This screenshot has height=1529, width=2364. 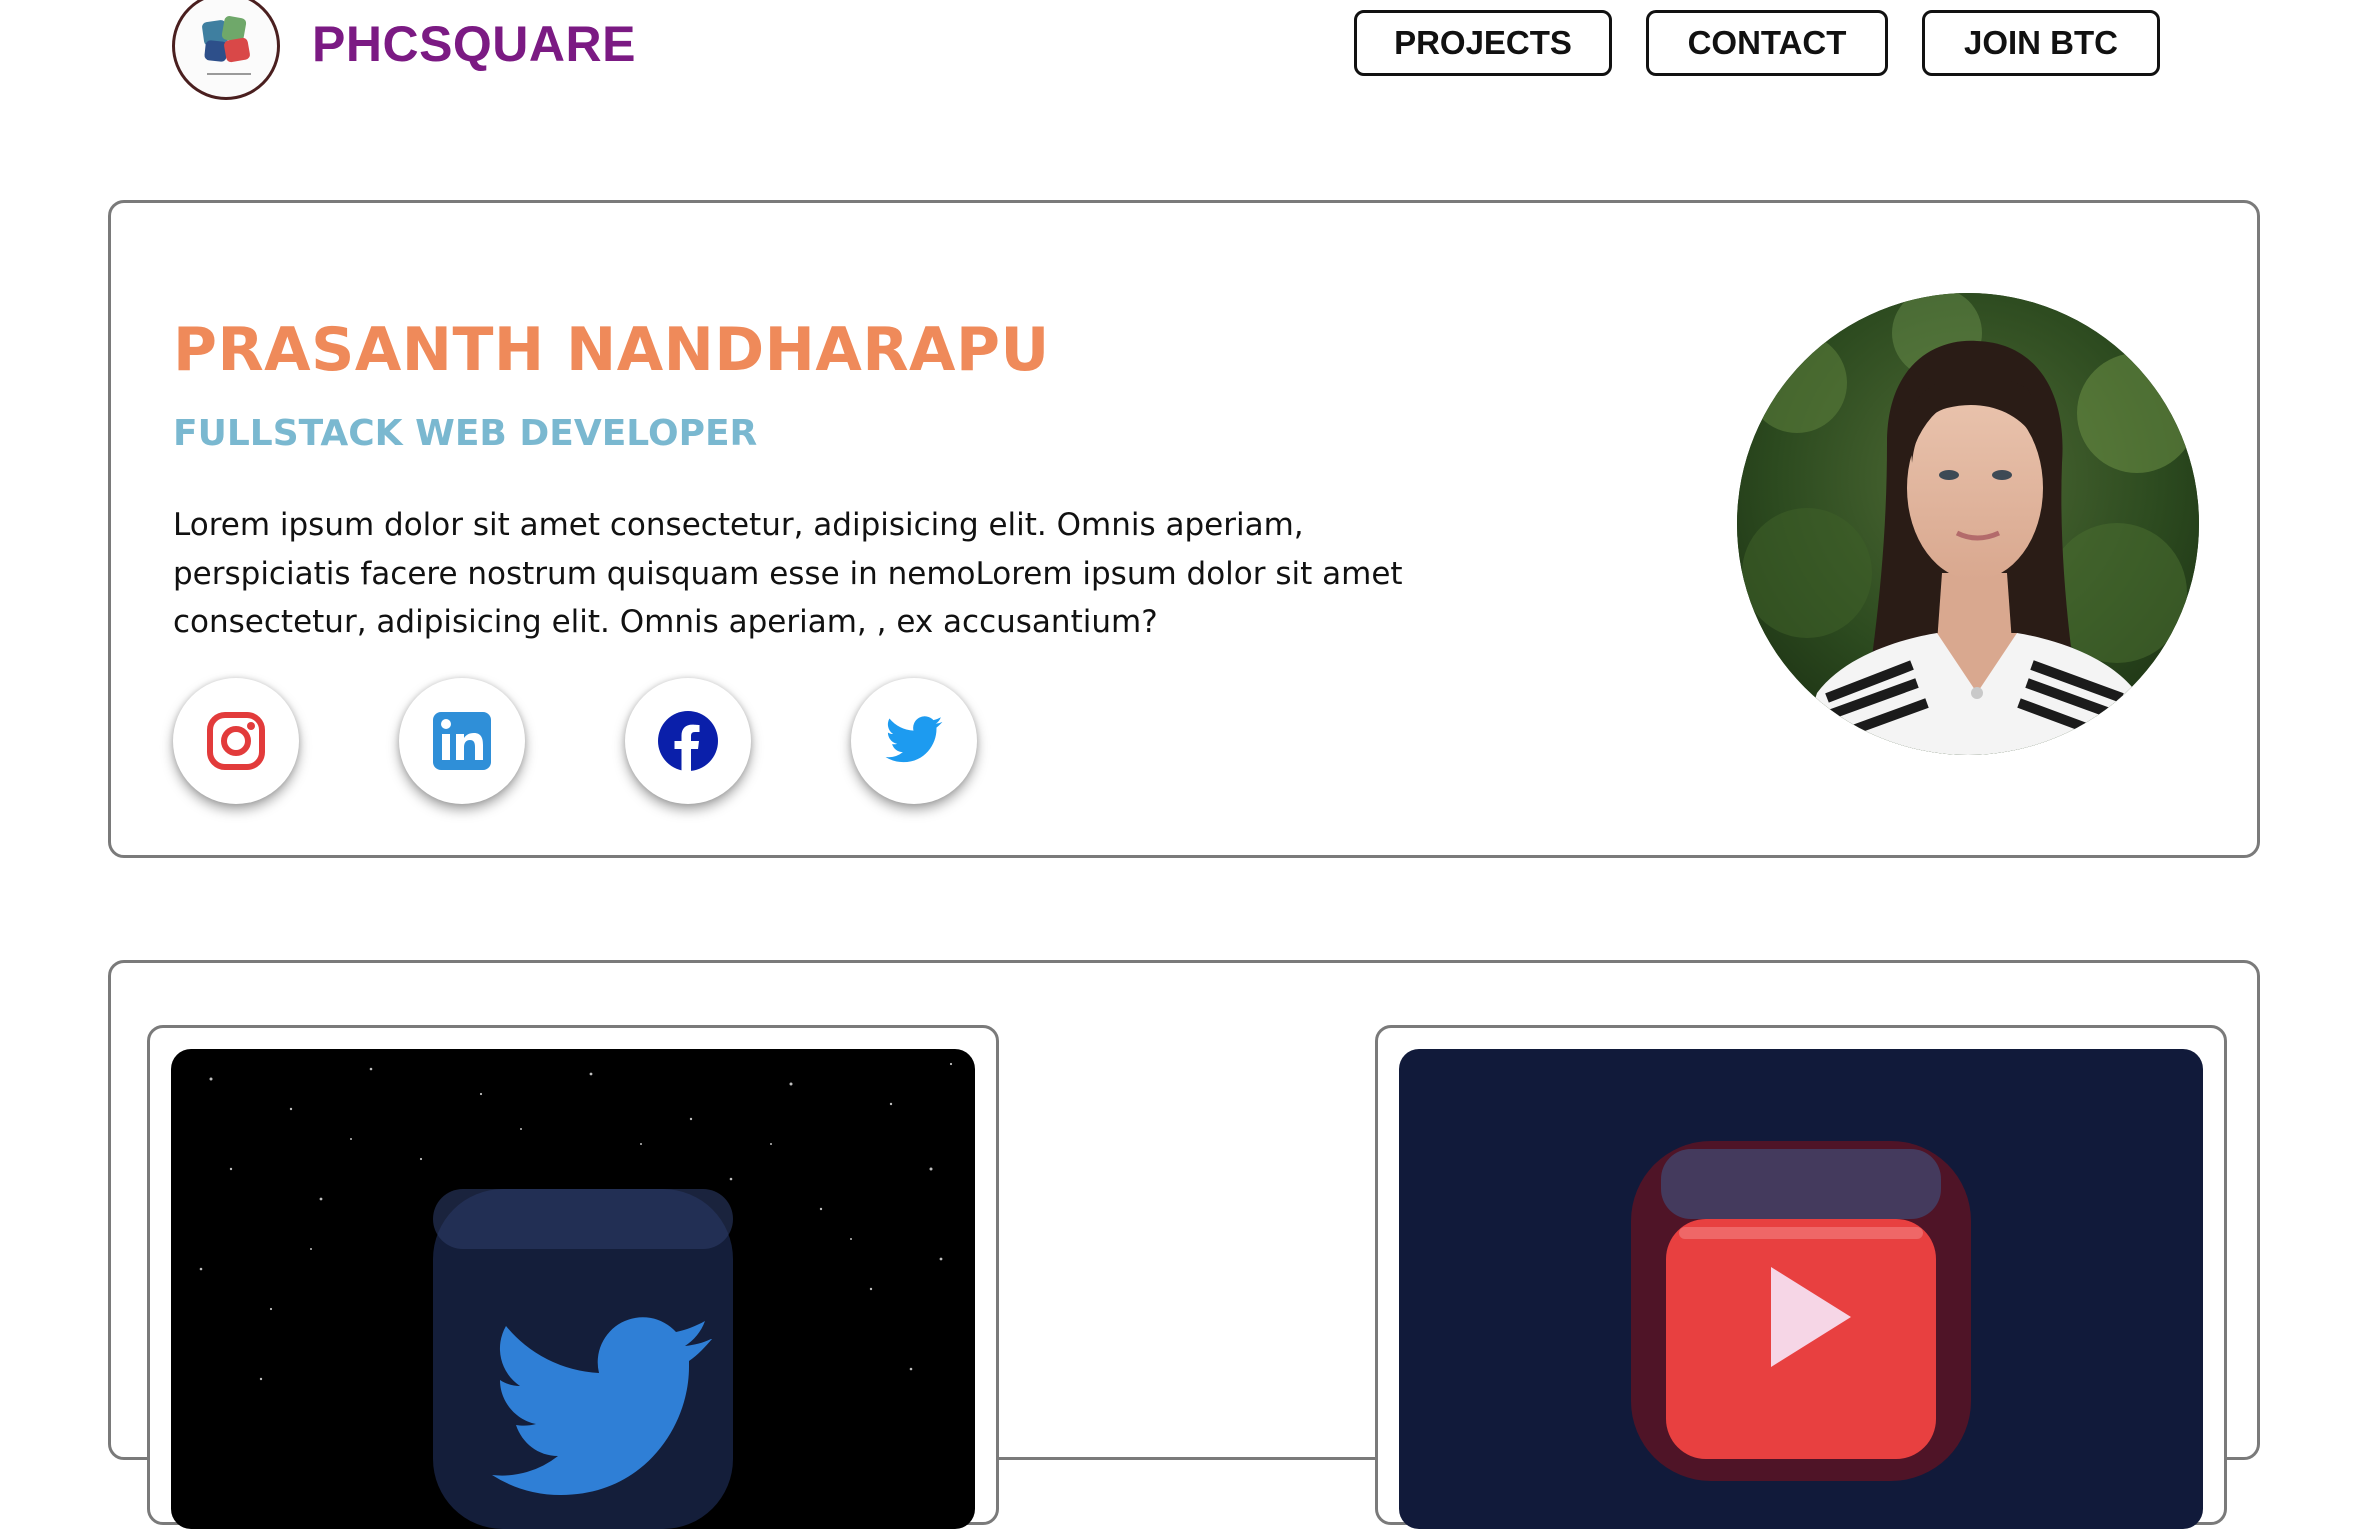 I want to click on instagram-button, so click(x=236, y=741).